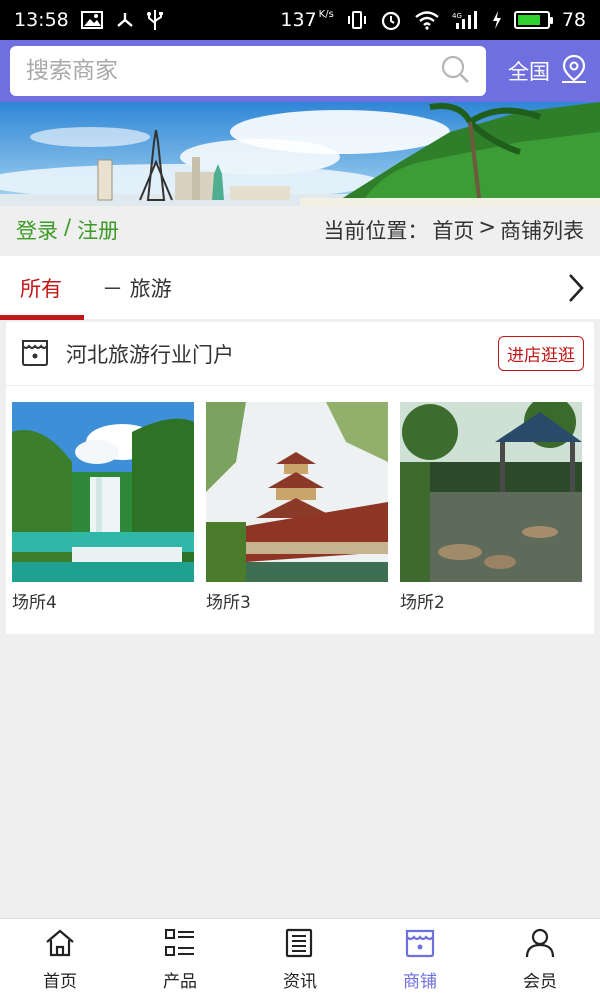 The height and width of the screenshot is (1000, 600). I want to click on user-icon, so click(540, 945).